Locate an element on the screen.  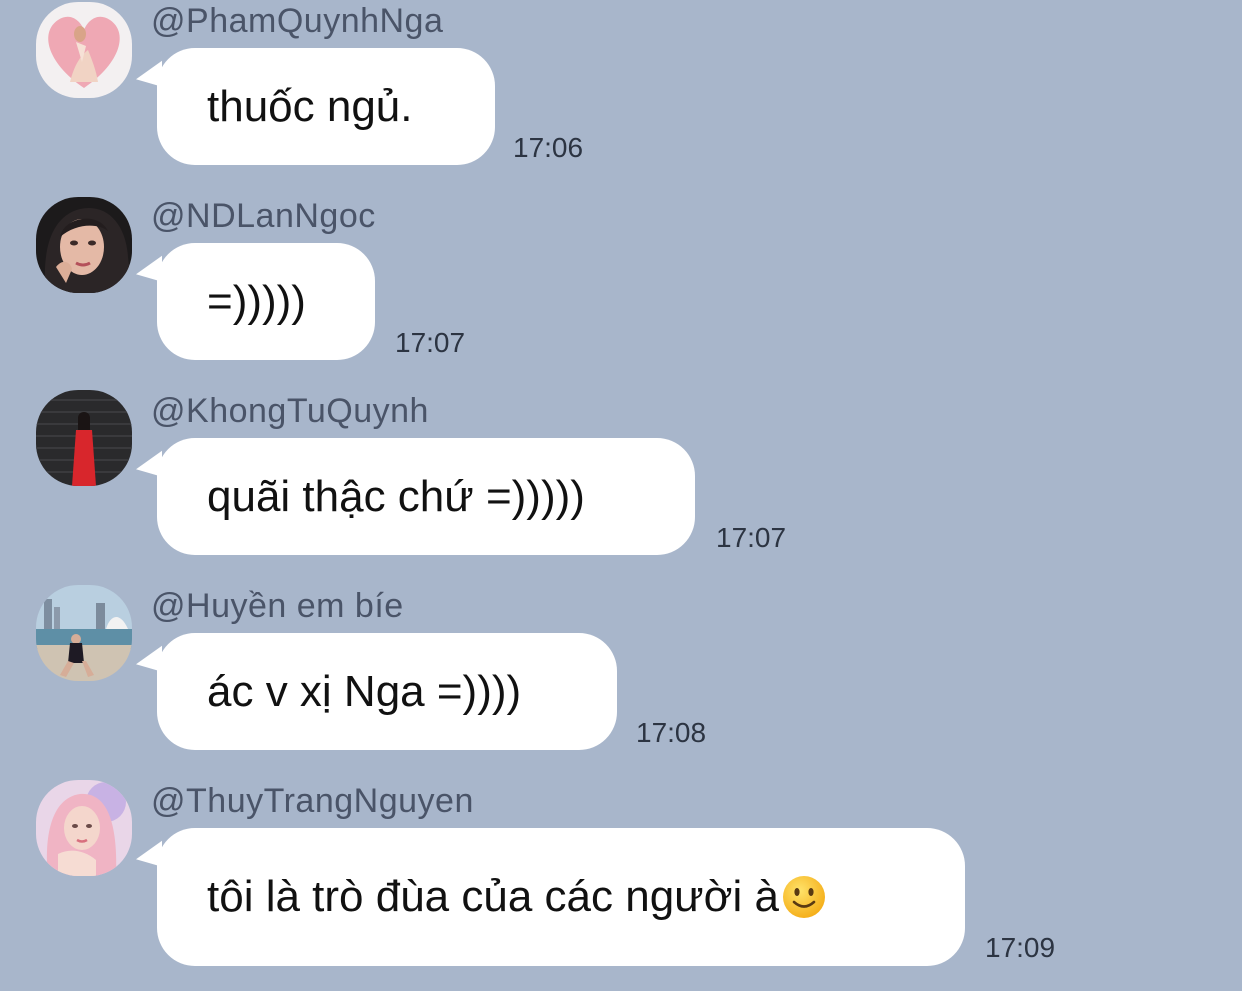
avatar-harbour-image is located at coordinates (84, 633).